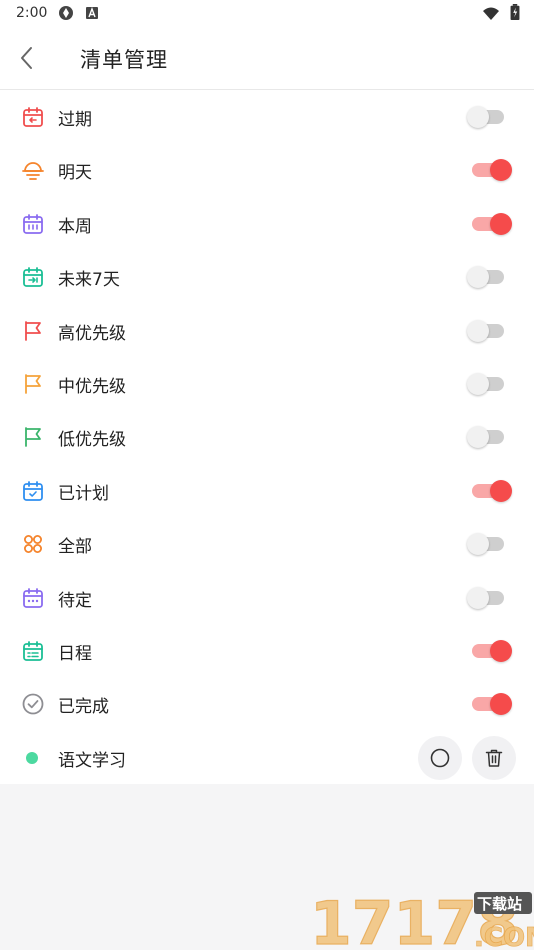  Describe the element at coordinates (33, 437) in the screenshot. I see `flag-low-icon` at that location.